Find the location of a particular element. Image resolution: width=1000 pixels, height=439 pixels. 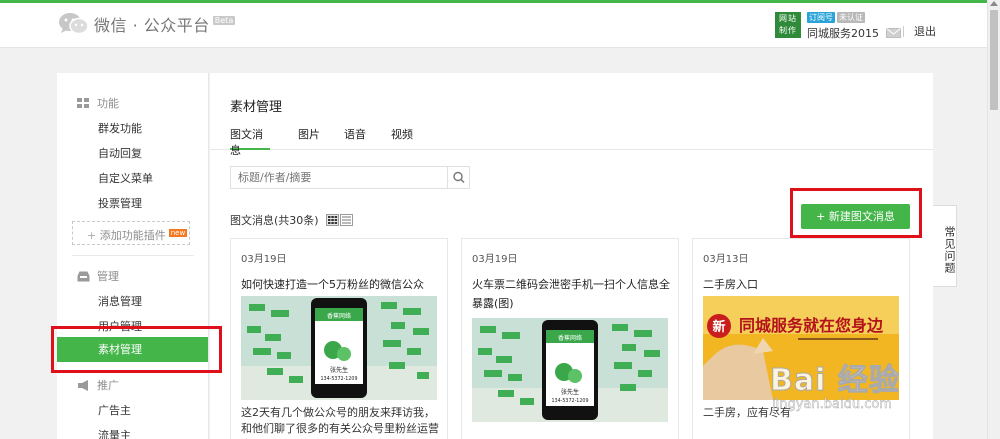

add-plugin-label: 添加功能插件 is located at coordinates (132, 235).